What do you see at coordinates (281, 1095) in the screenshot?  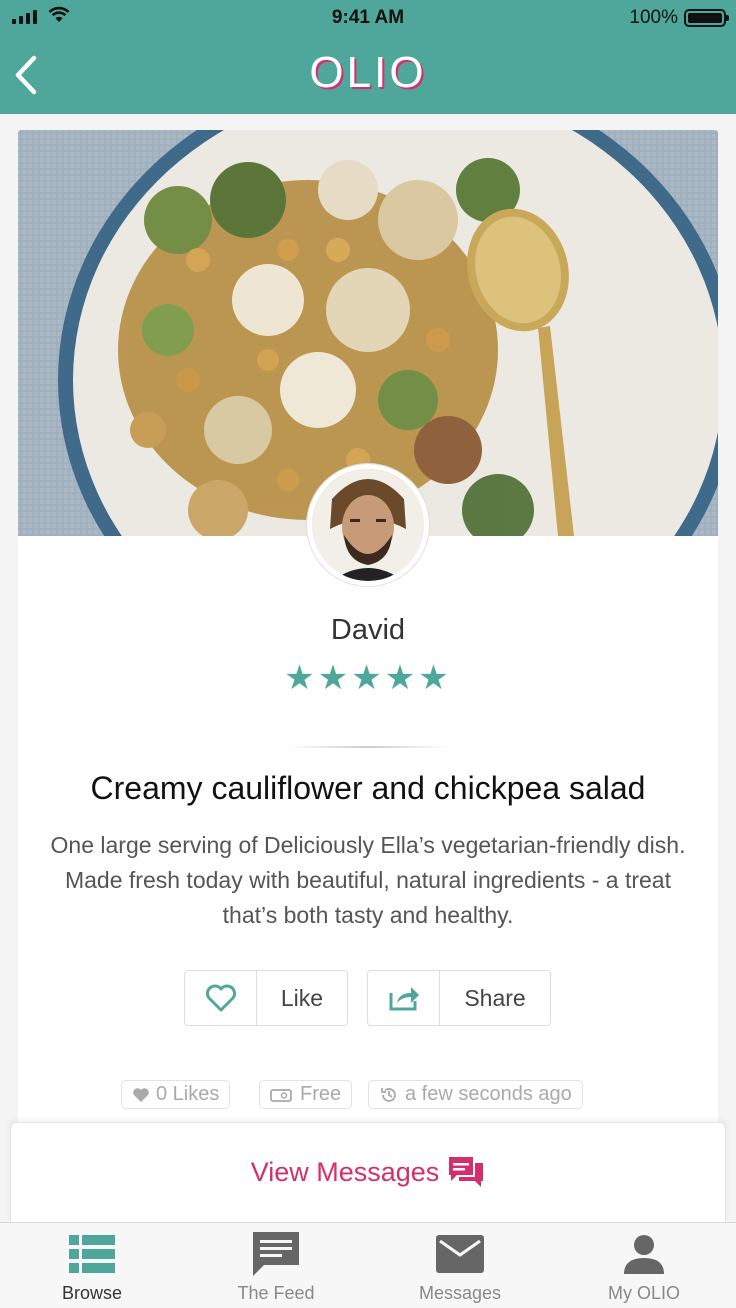 I see `tag-icon` at bounding box center [281, 1095].